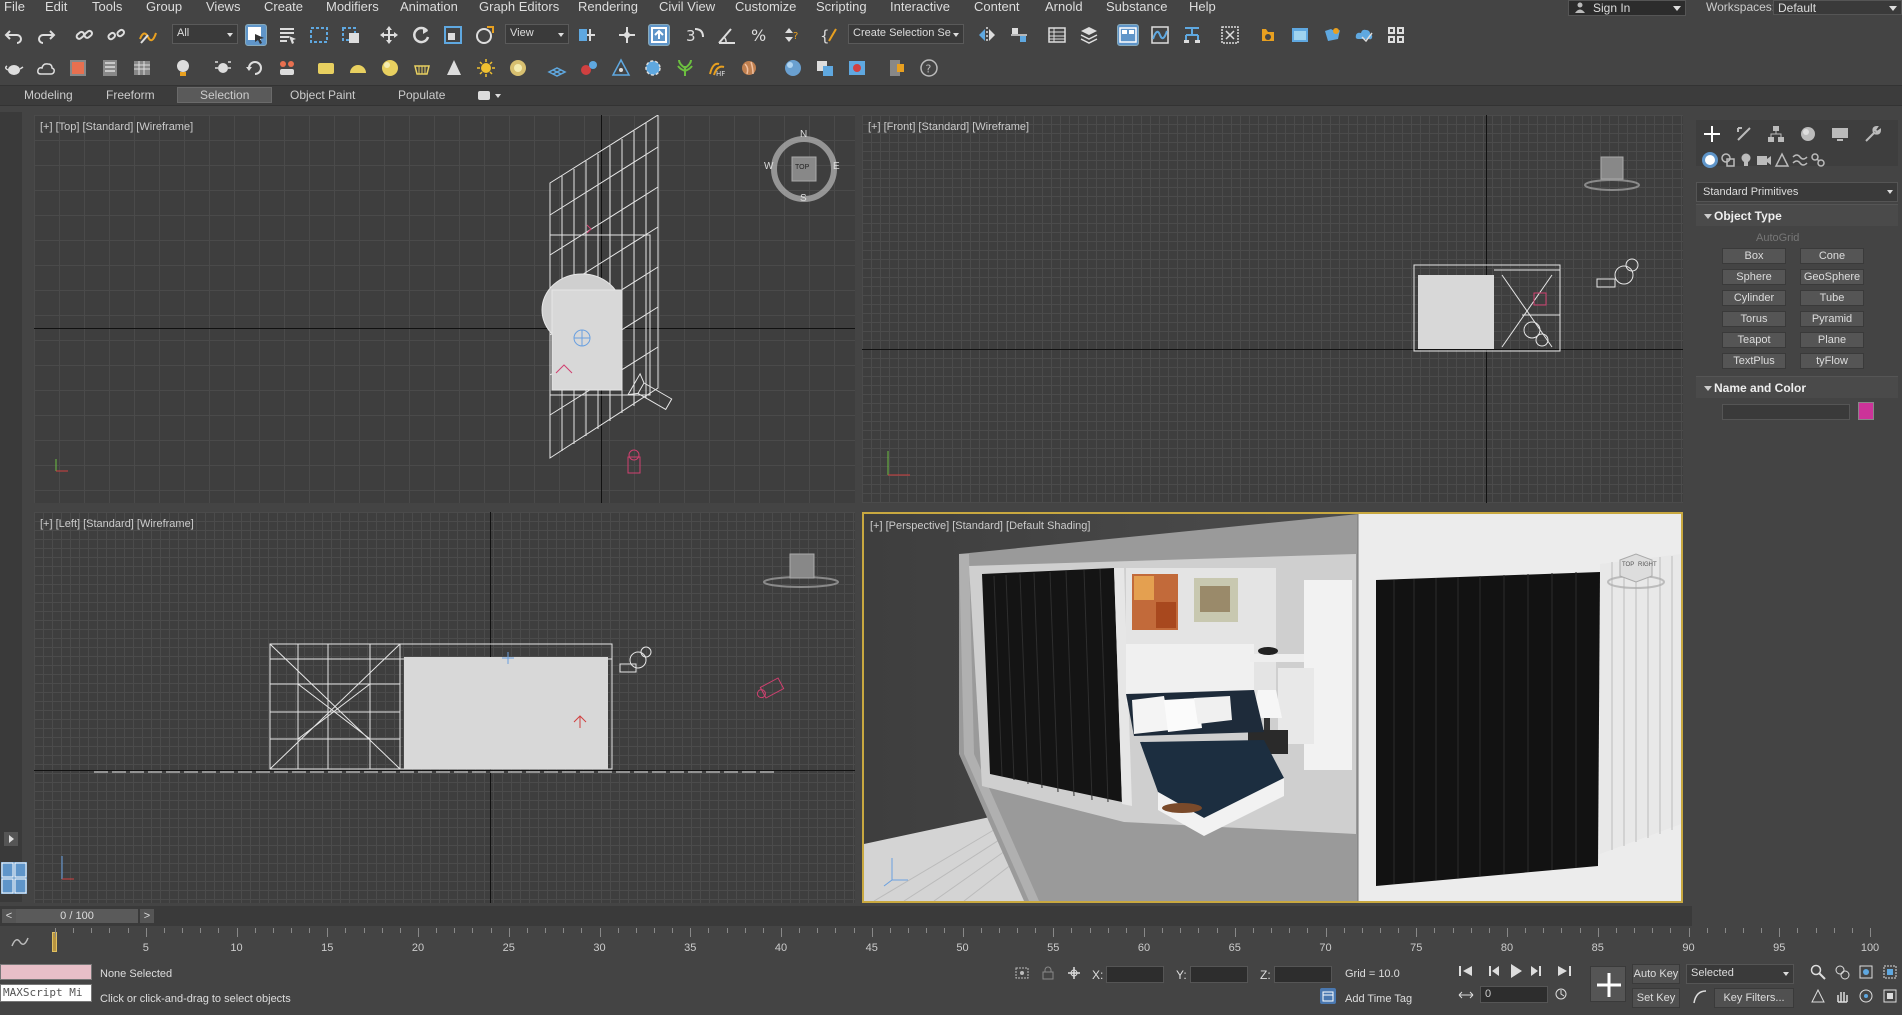  Describe the element at coordinates (997, 7) in the screenshot. I see `menu-content: Content` at that location.